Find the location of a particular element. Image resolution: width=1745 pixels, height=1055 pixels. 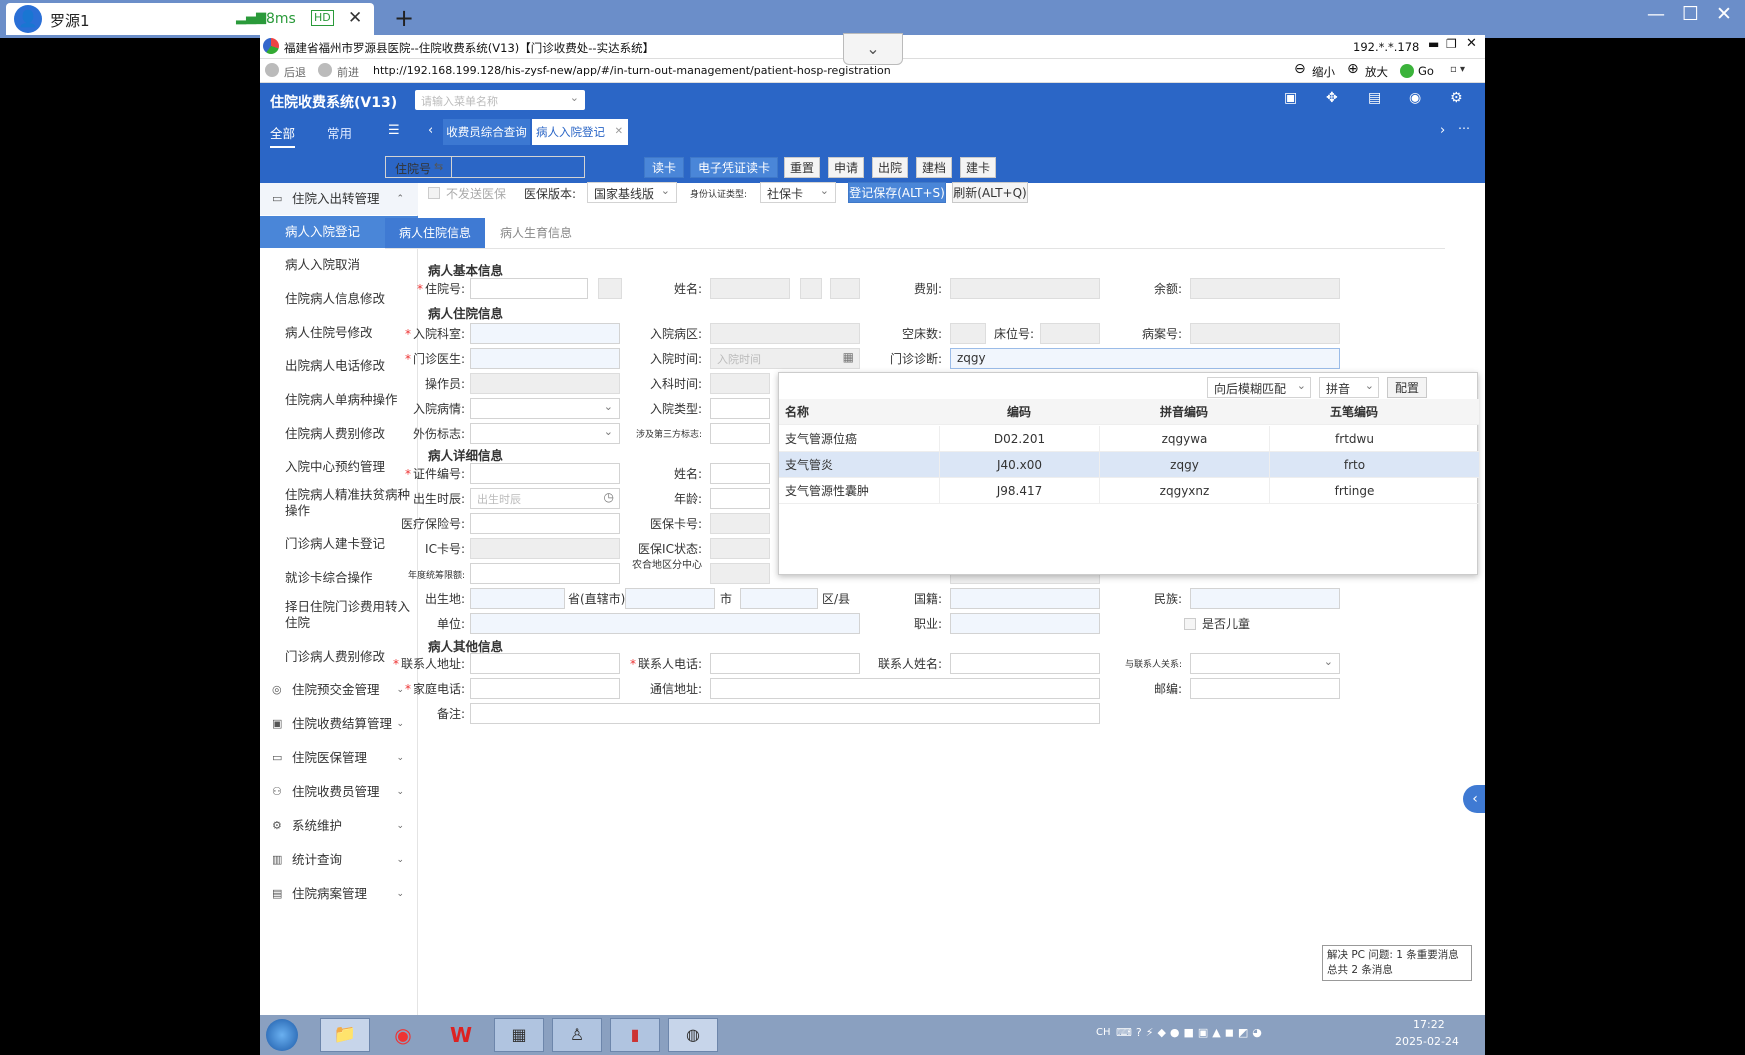

is-child-checkbox is located at coordinates (1190, 624).